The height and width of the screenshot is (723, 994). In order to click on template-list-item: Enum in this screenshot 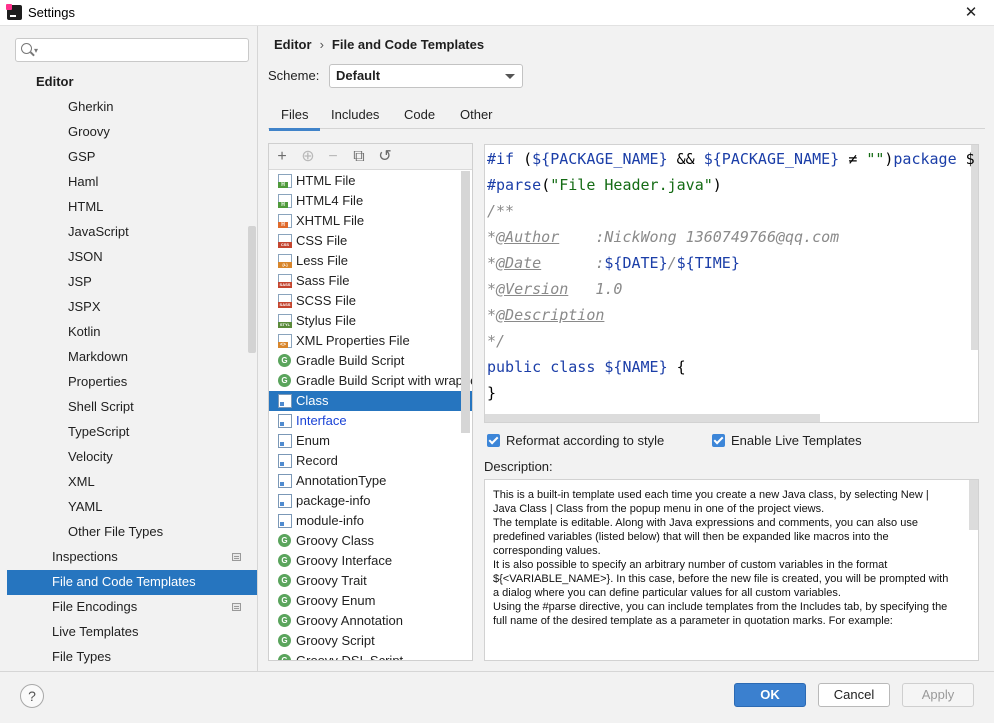, I will do `click(370, 441)`.